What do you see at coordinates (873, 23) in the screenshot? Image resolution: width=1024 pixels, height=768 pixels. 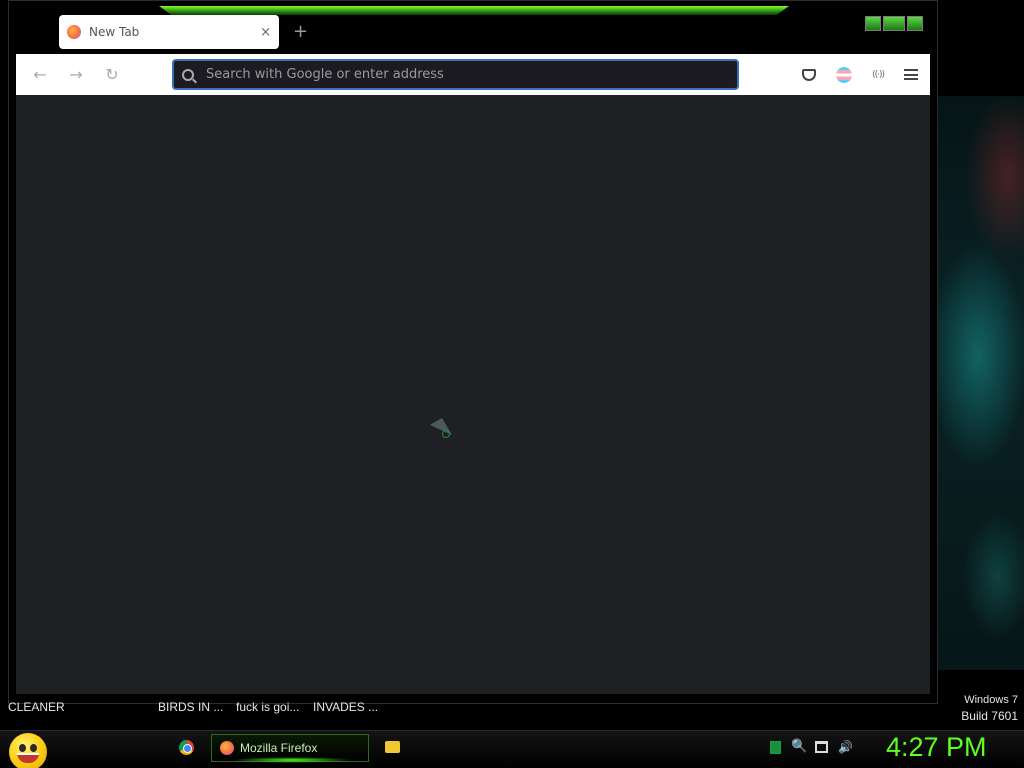 I see `minimize-button` at bounding box center [873, 23].